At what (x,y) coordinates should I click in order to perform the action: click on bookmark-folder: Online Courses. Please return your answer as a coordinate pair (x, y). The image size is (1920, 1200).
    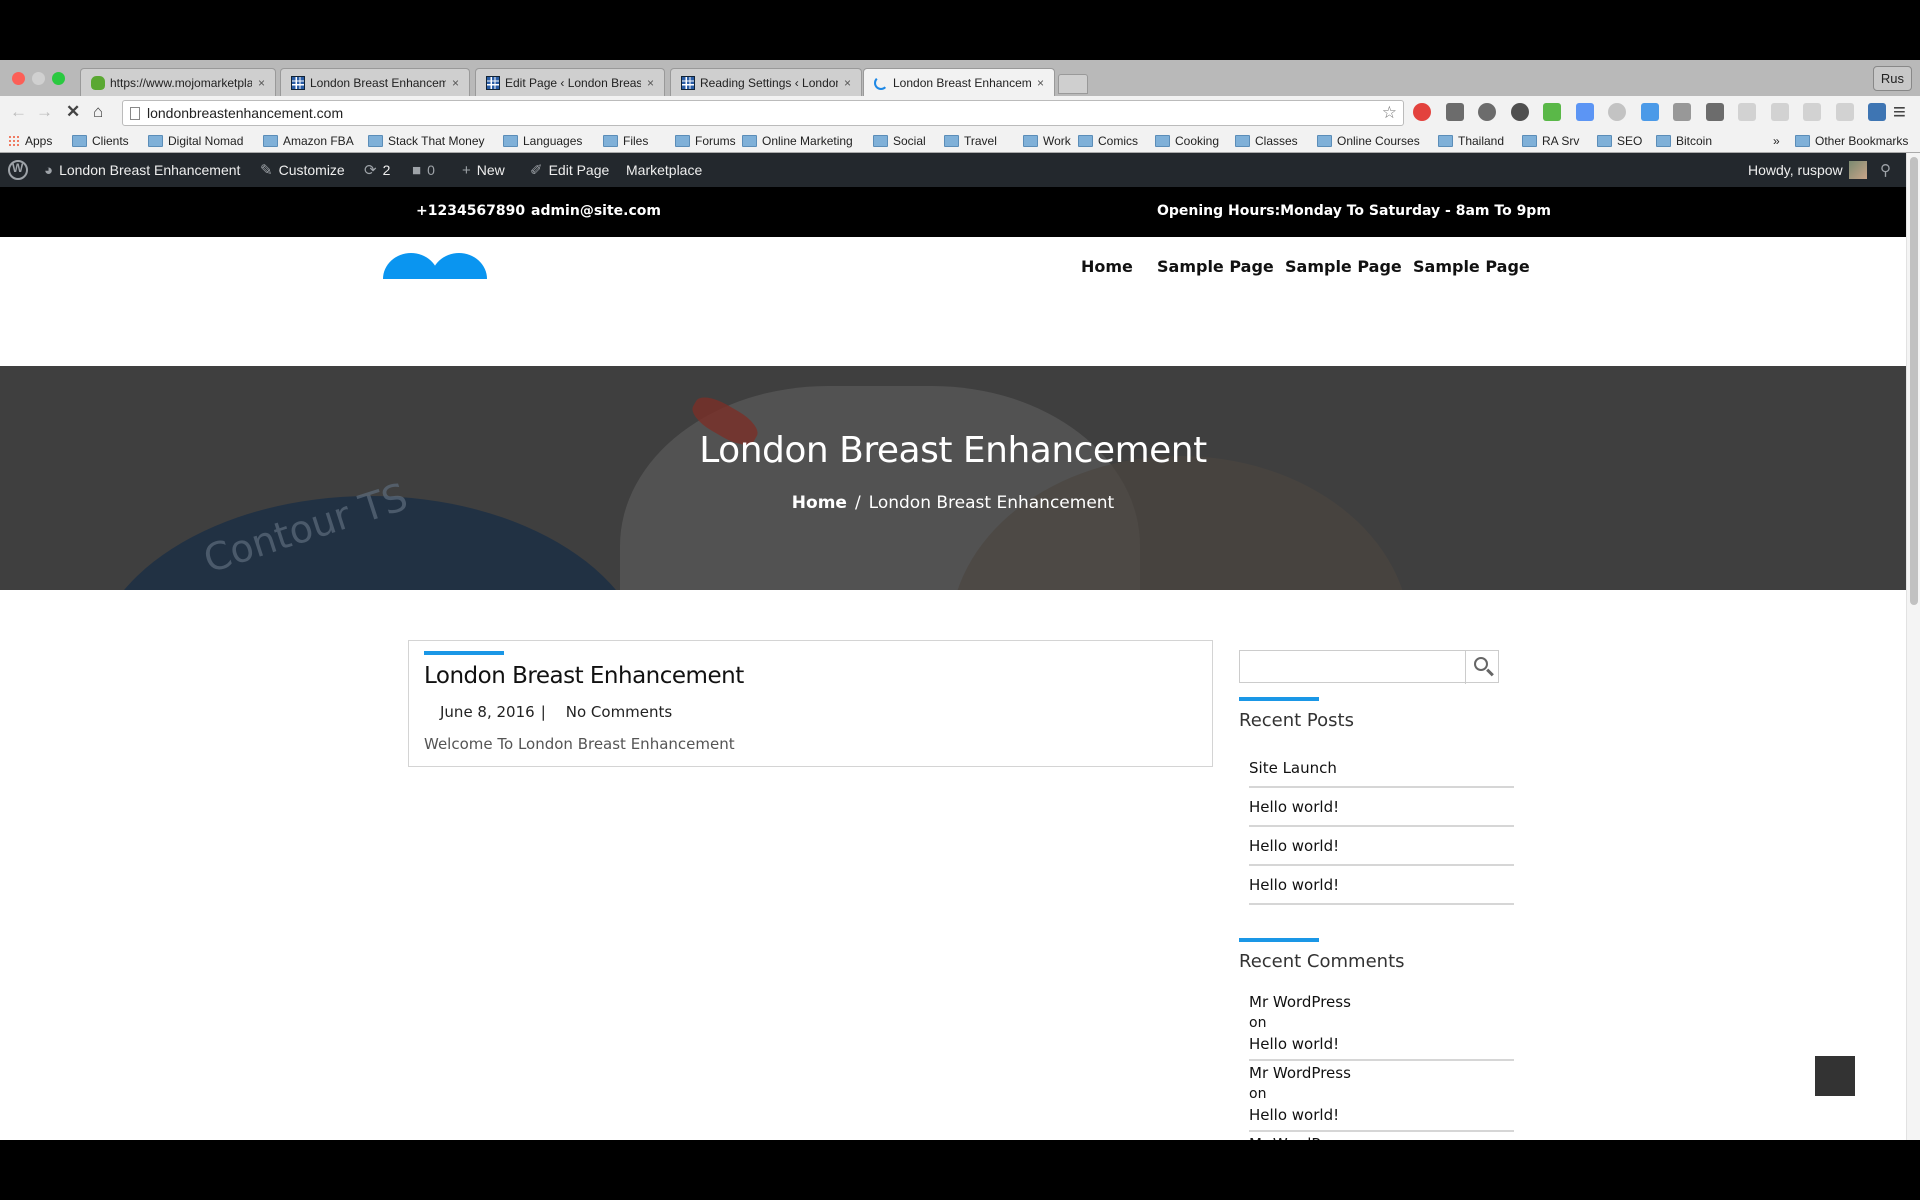
    Looking at the image, I should click on (1368, 141).